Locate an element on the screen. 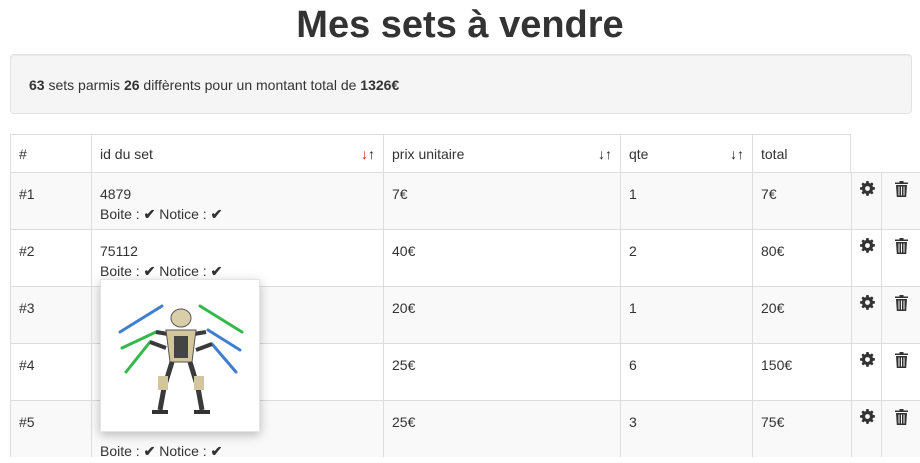  set-image-popover is located at coordinates (180, 355).